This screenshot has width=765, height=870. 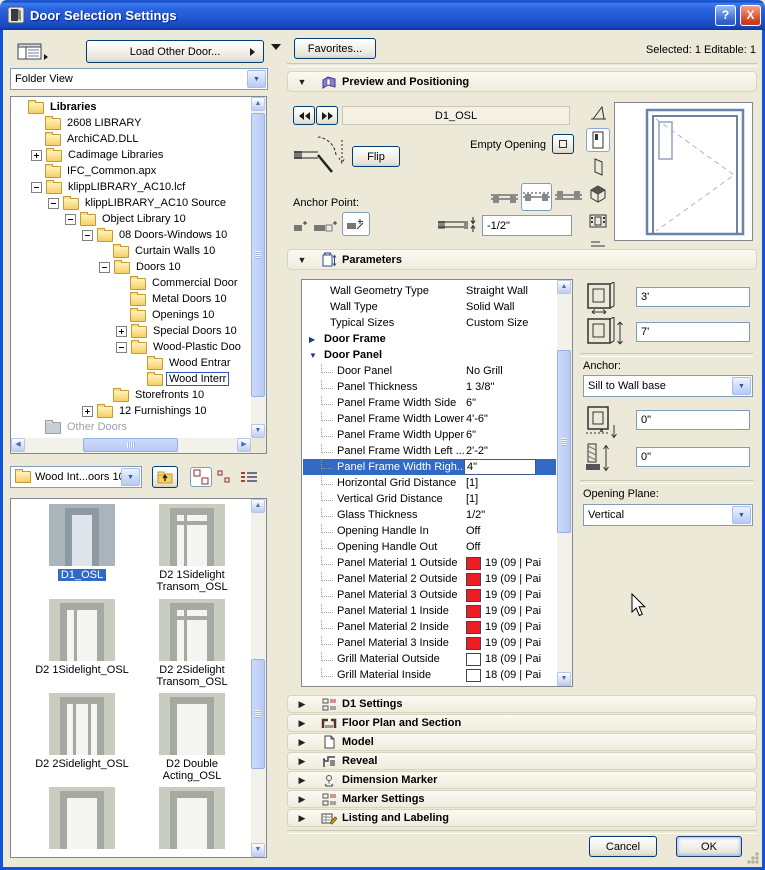 I want to click on 3d-view-button, so click(x=598, y=194).